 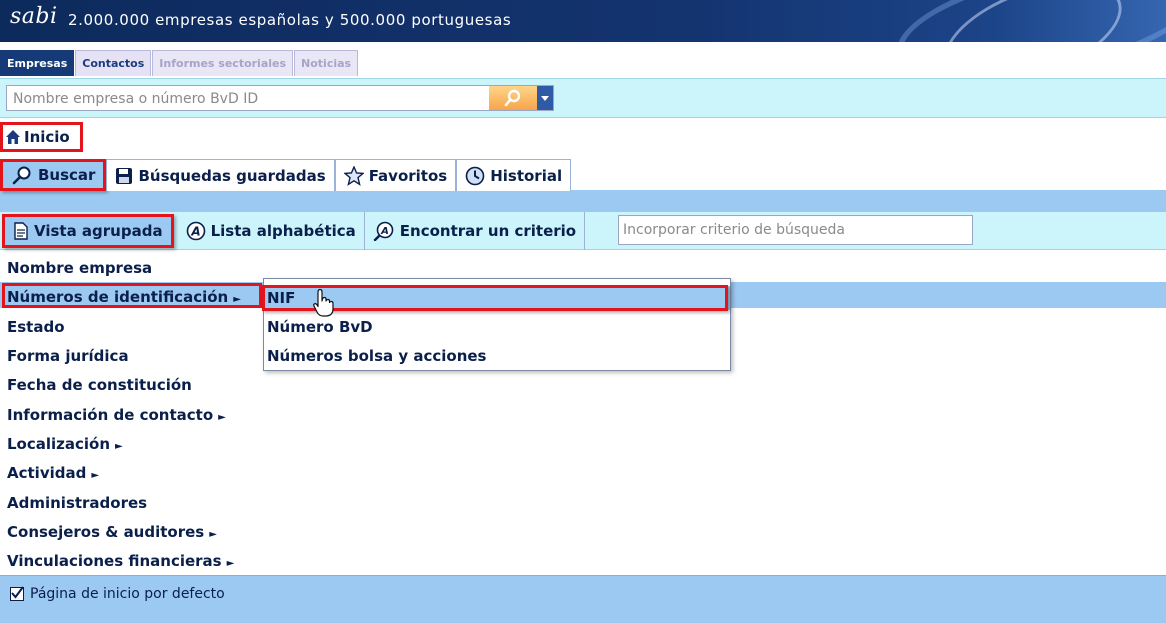 I want to click on hand-cursor-icon, so click(x=323, y=302).